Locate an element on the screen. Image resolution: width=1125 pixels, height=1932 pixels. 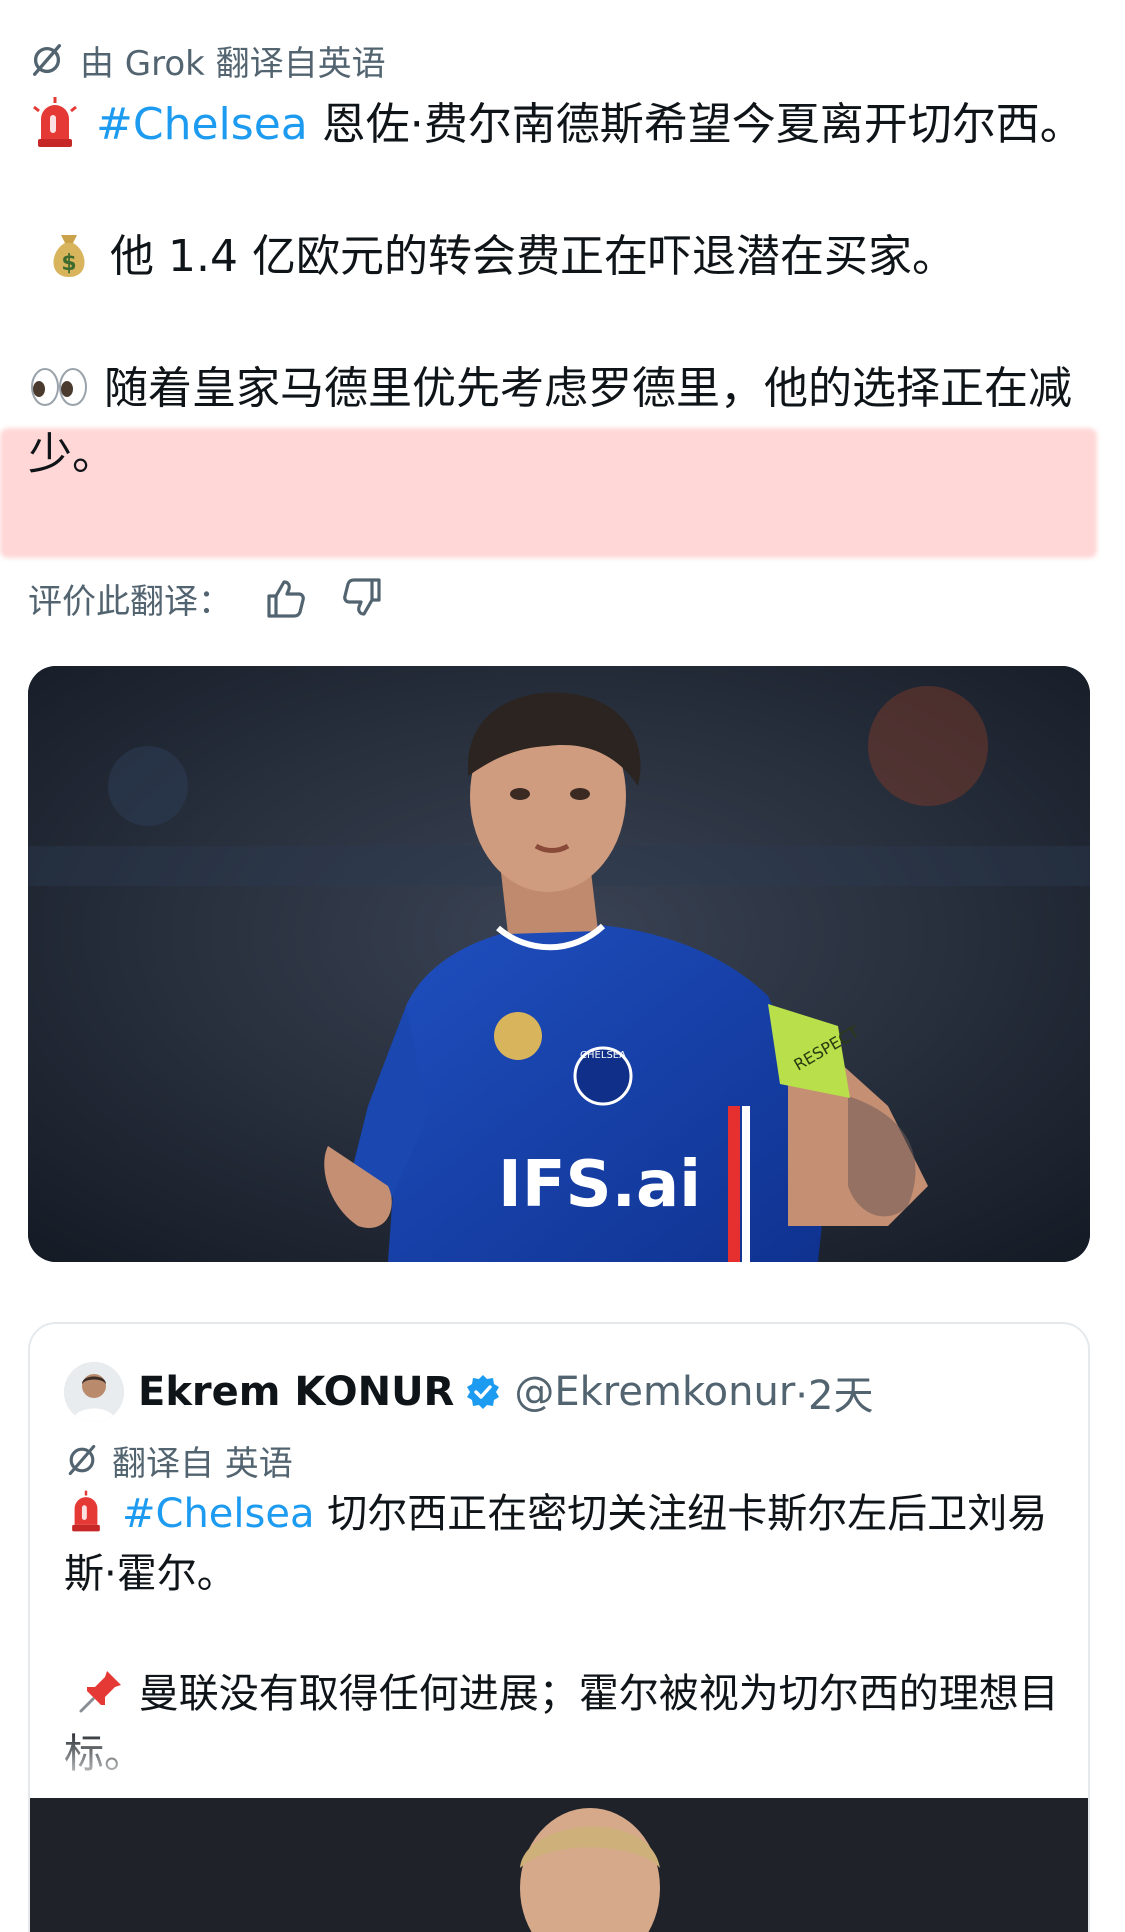
club-crest-text: CHELSEA is located at coordinates (603, 1055).